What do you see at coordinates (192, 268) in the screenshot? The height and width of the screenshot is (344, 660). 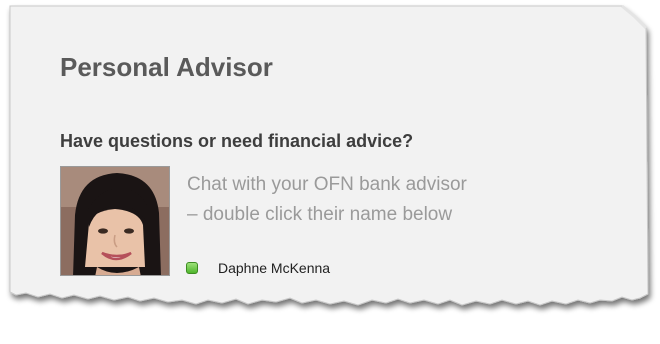 I see `online-status-icon` at bounding box center [192, 268].